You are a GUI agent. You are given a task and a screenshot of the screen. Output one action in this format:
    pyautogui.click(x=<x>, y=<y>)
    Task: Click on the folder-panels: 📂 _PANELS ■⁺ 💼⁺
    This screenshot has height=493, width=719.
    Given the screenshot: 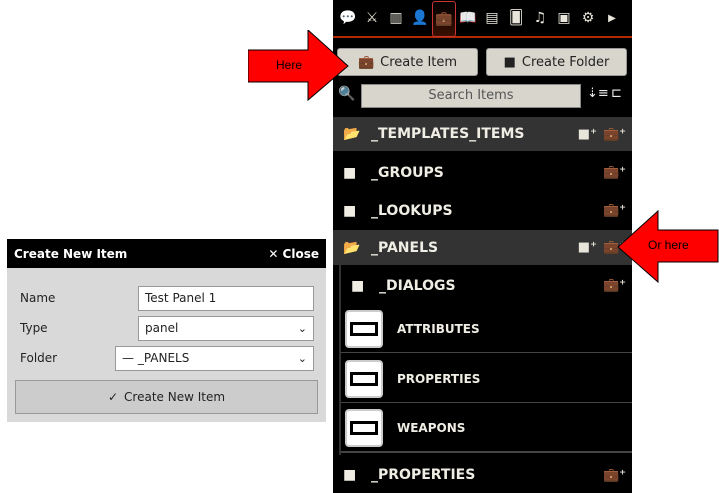 What is the action you would take?
    pyautogui.click(x=482, y=247)
    